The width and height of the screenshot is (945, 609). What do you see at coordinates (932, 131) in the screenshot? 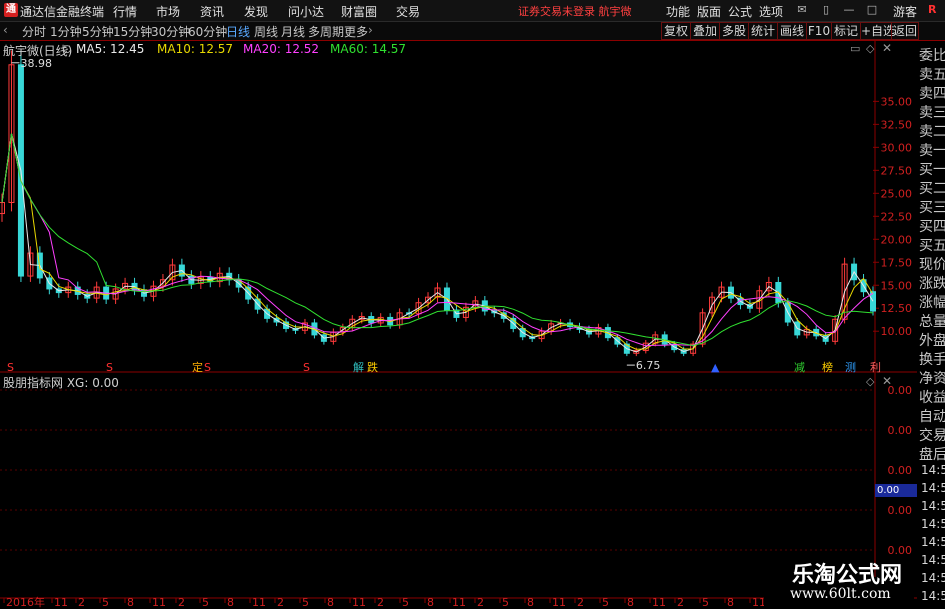
I see `side-panel-item: 卖二` at bounding box center [932, 131].